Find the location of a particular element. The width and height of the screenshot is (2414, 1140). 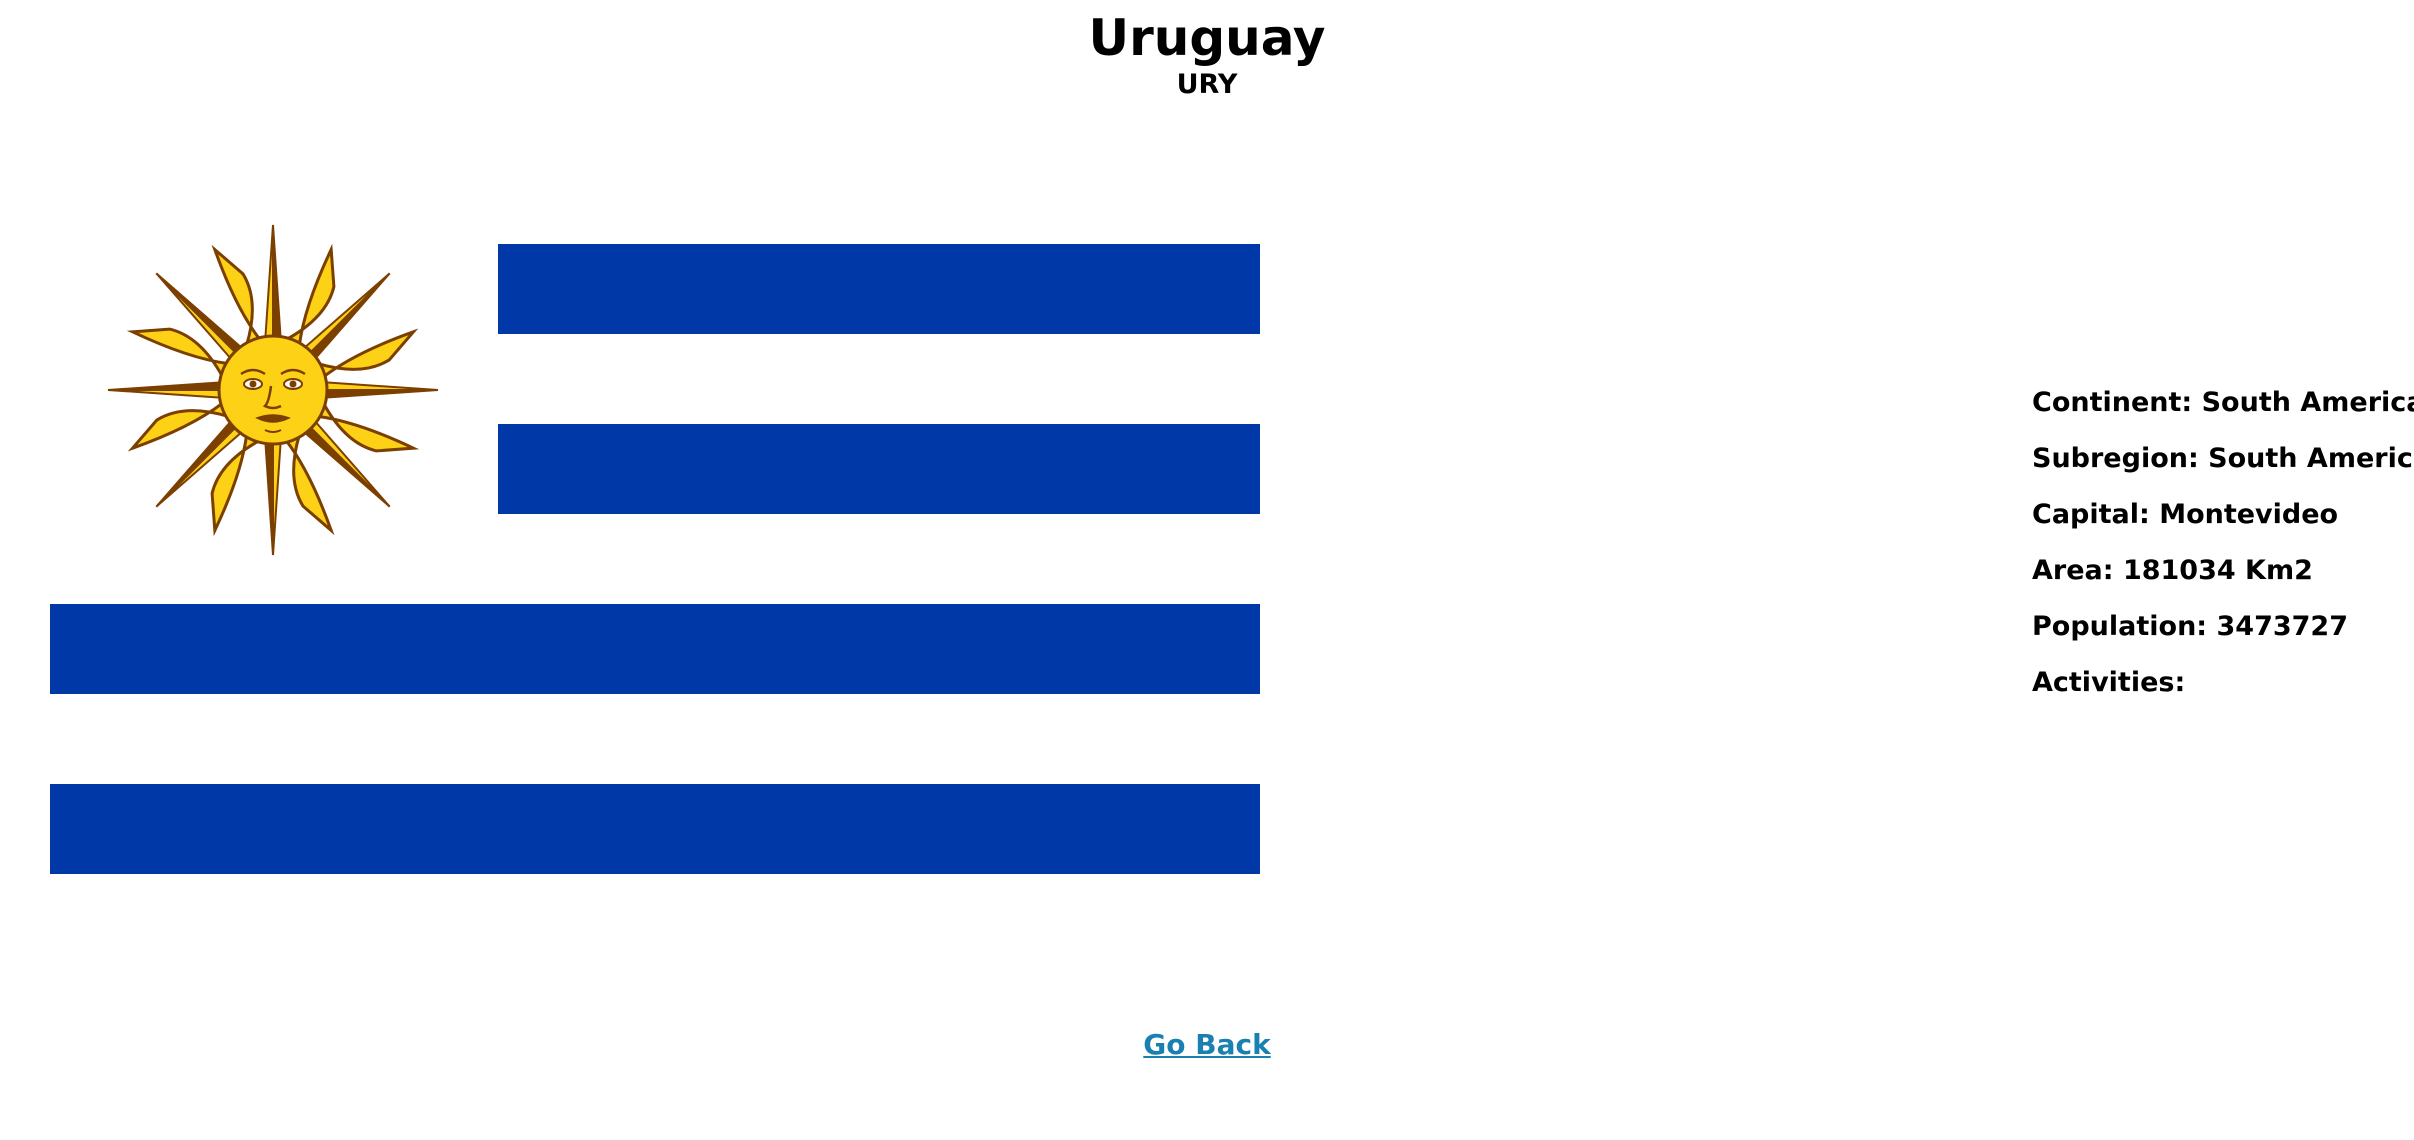

capital-label: Capital: Montevideo is located at coordinates (2185, 514).